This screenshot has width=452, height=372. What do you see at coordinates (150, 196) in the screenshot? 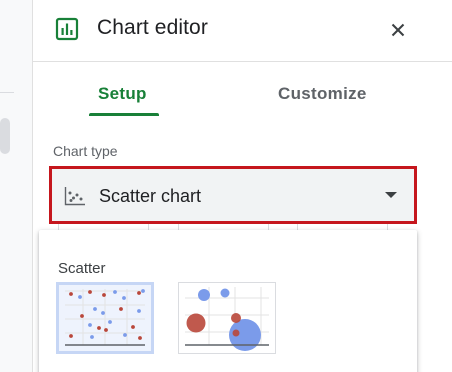
I see `chart-type-value: Scatter chart` at bounding box center [150, 196].